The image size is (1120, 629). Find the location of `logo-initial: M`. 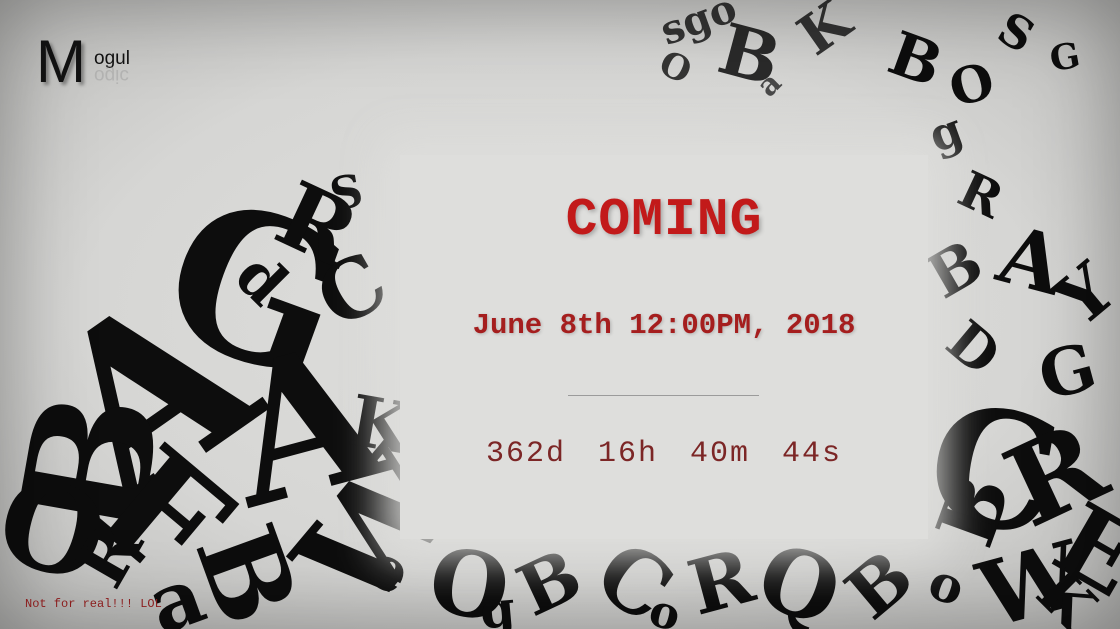

logo-initial: M is located at coordinates (61, 61).